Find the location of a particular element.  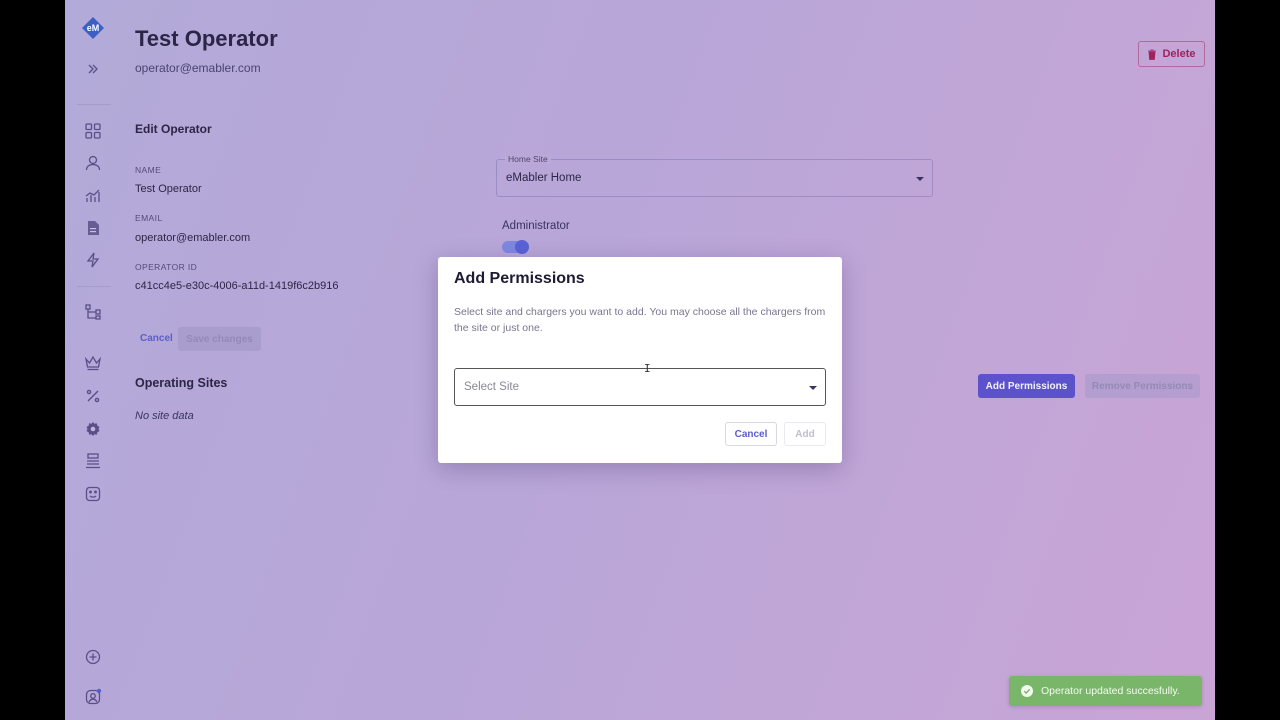

email-value: operator@emabler.com is located at coordinates (193, 238).